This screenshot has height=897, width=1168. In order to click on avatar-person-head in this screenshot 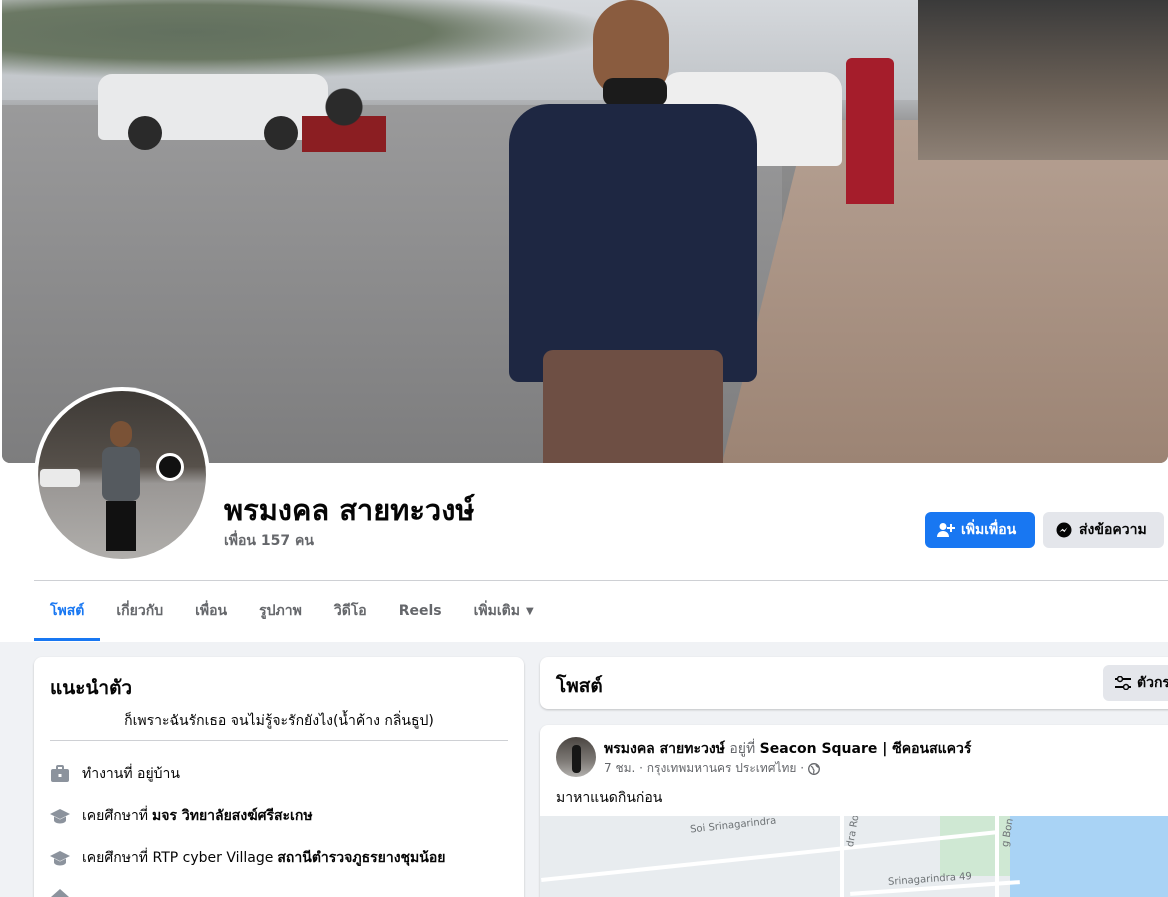, I will do `click(121, 434)`.